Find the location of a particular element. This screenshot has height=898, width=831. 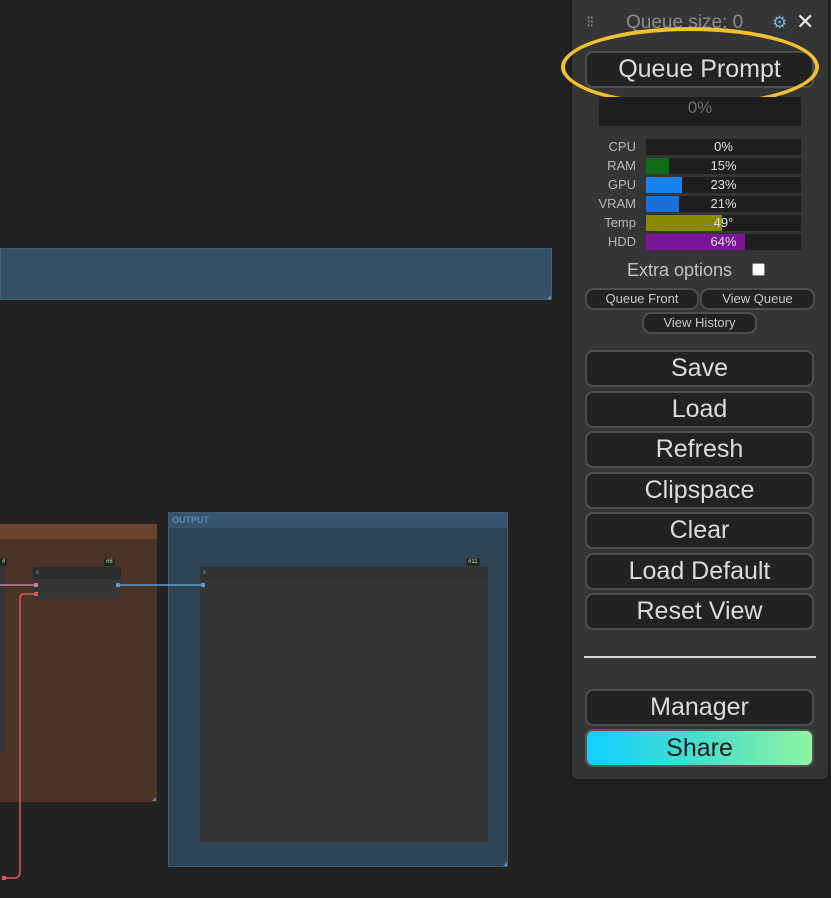

share-button: Share is located at coordinates (699, 748).